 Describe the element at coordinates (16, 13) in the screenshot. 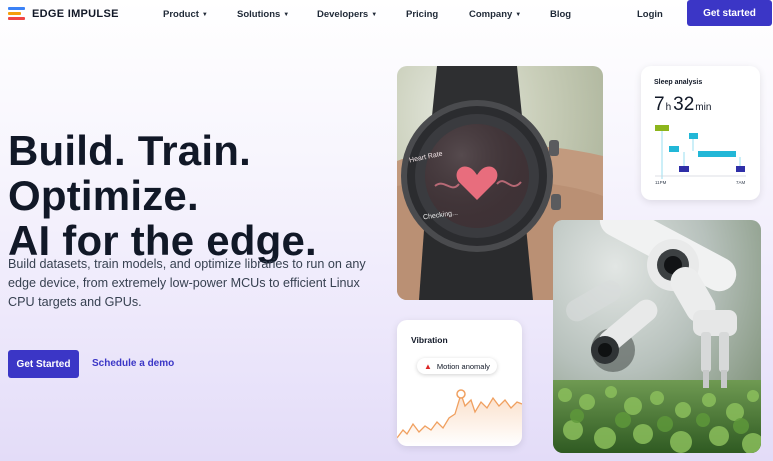

I see `logo-icon` at that location.